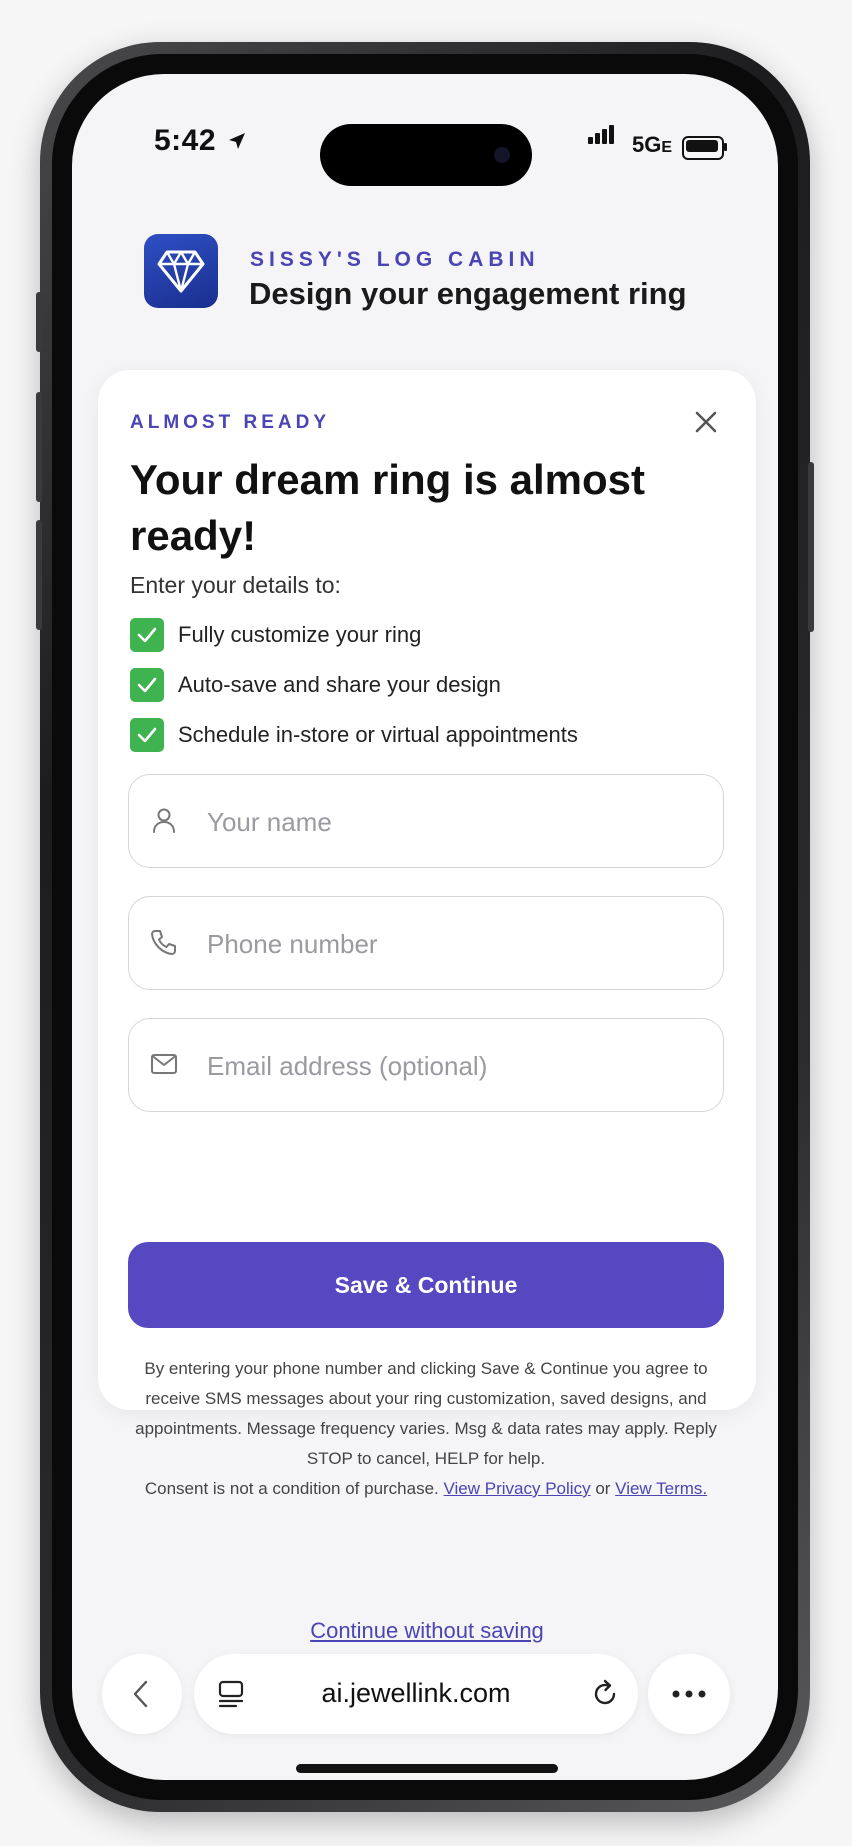 This screenshot has height=1846, width=852. Describe the element at coordinates (811, 547) in the screenshot. I see `power-button` at that location.